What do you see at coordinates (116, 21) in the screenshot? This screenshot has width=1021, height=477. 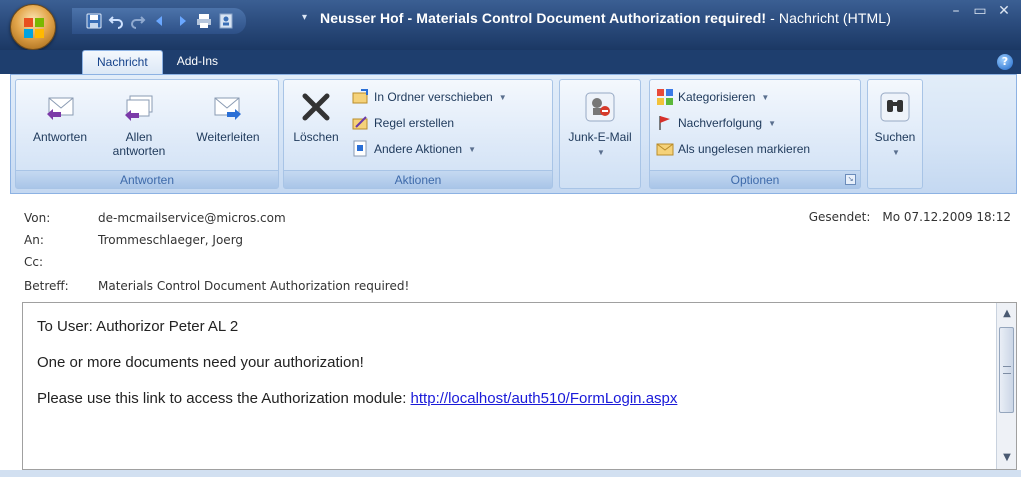 I see `undo-icon` at bounding box center [116, 21].